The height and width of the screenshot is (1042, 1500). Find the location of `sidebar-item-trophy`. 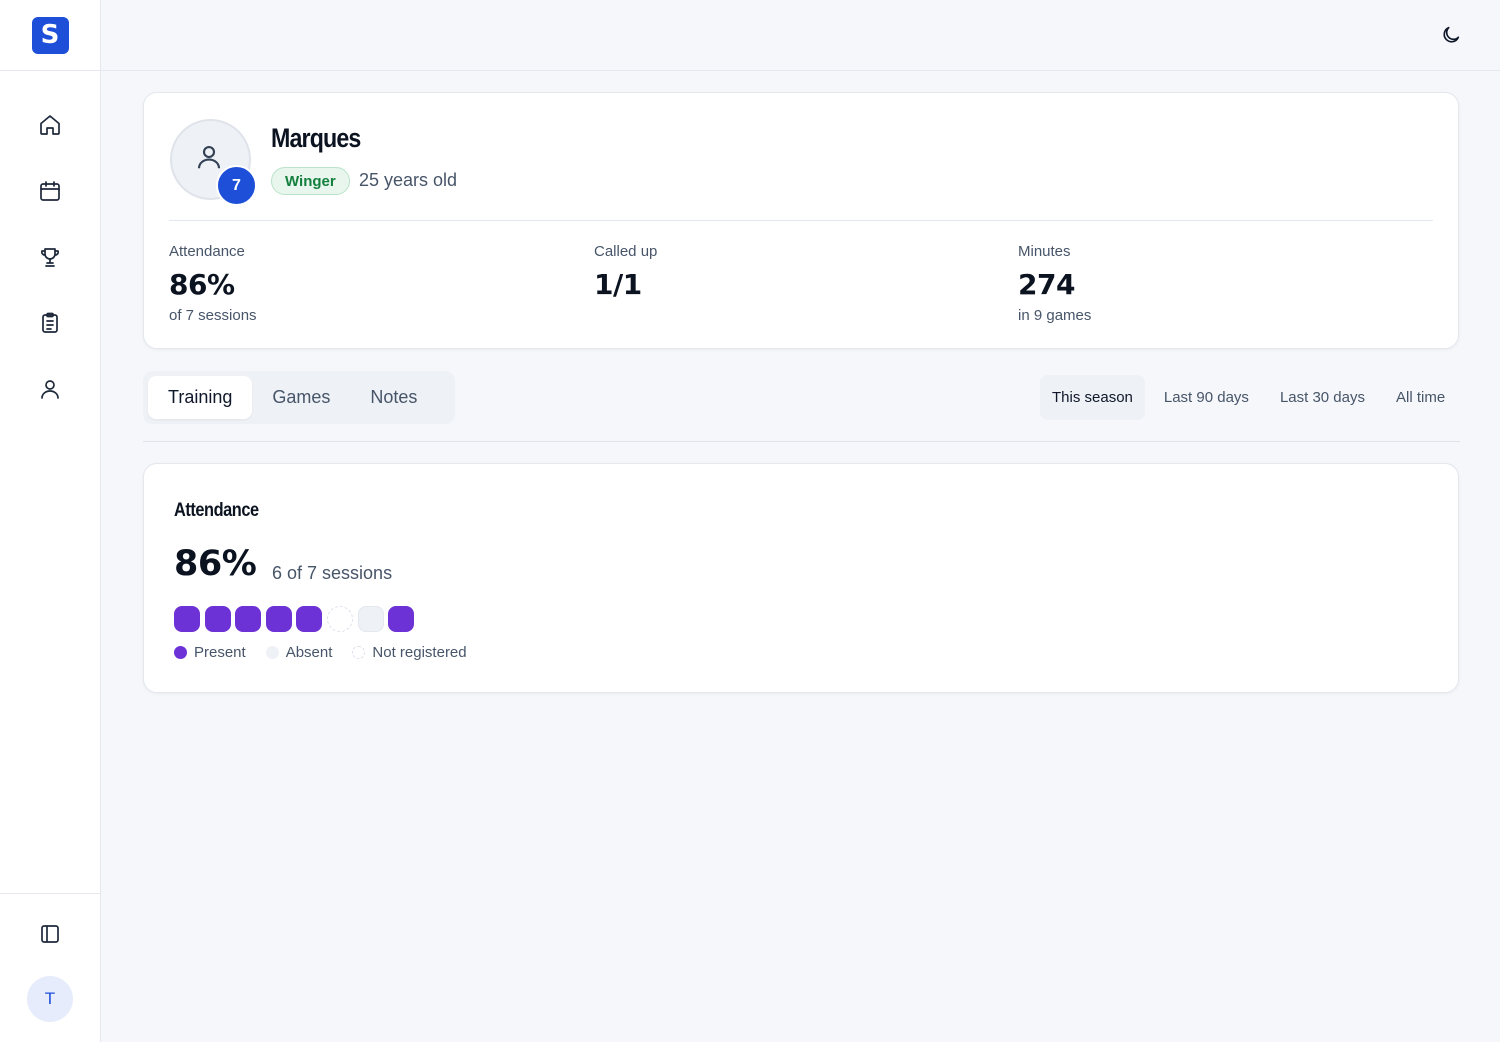

sidebar-item-trophy is located at coordinates (50, 257).